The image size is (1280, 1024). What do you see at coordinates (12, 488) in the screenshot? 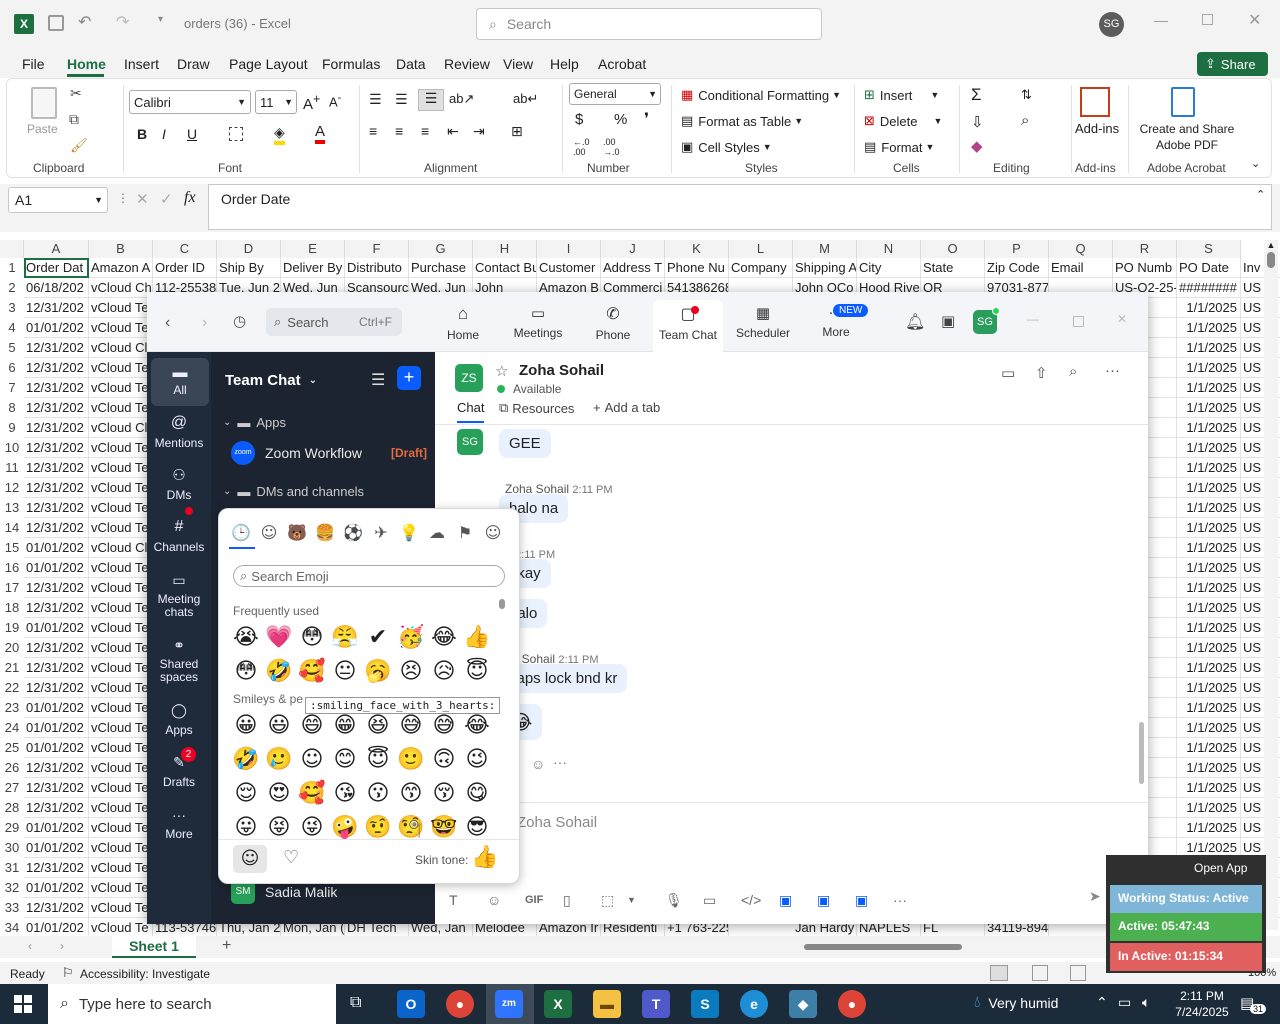
I see `row-header: 12` at bounding box center [12, 488].